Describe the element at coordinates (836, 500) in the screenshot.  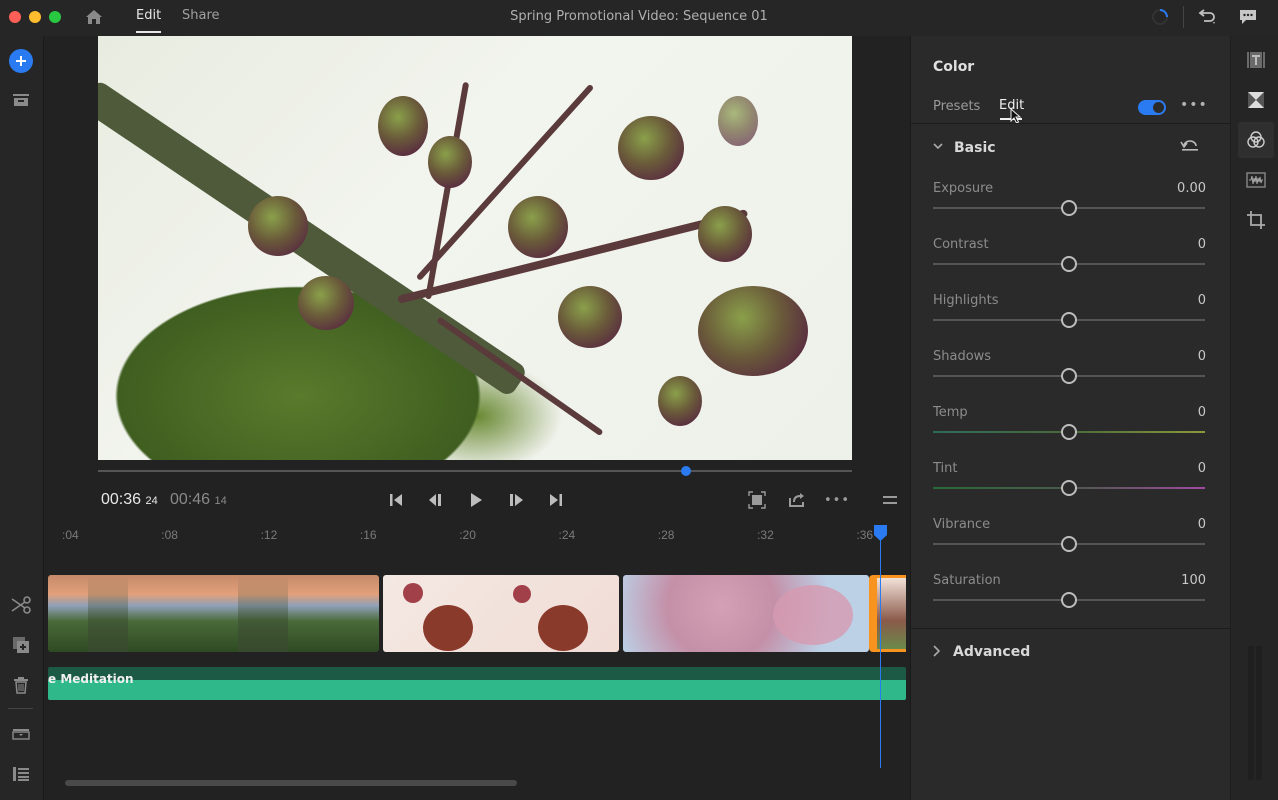
I see `more-options-button: •••` at that location.